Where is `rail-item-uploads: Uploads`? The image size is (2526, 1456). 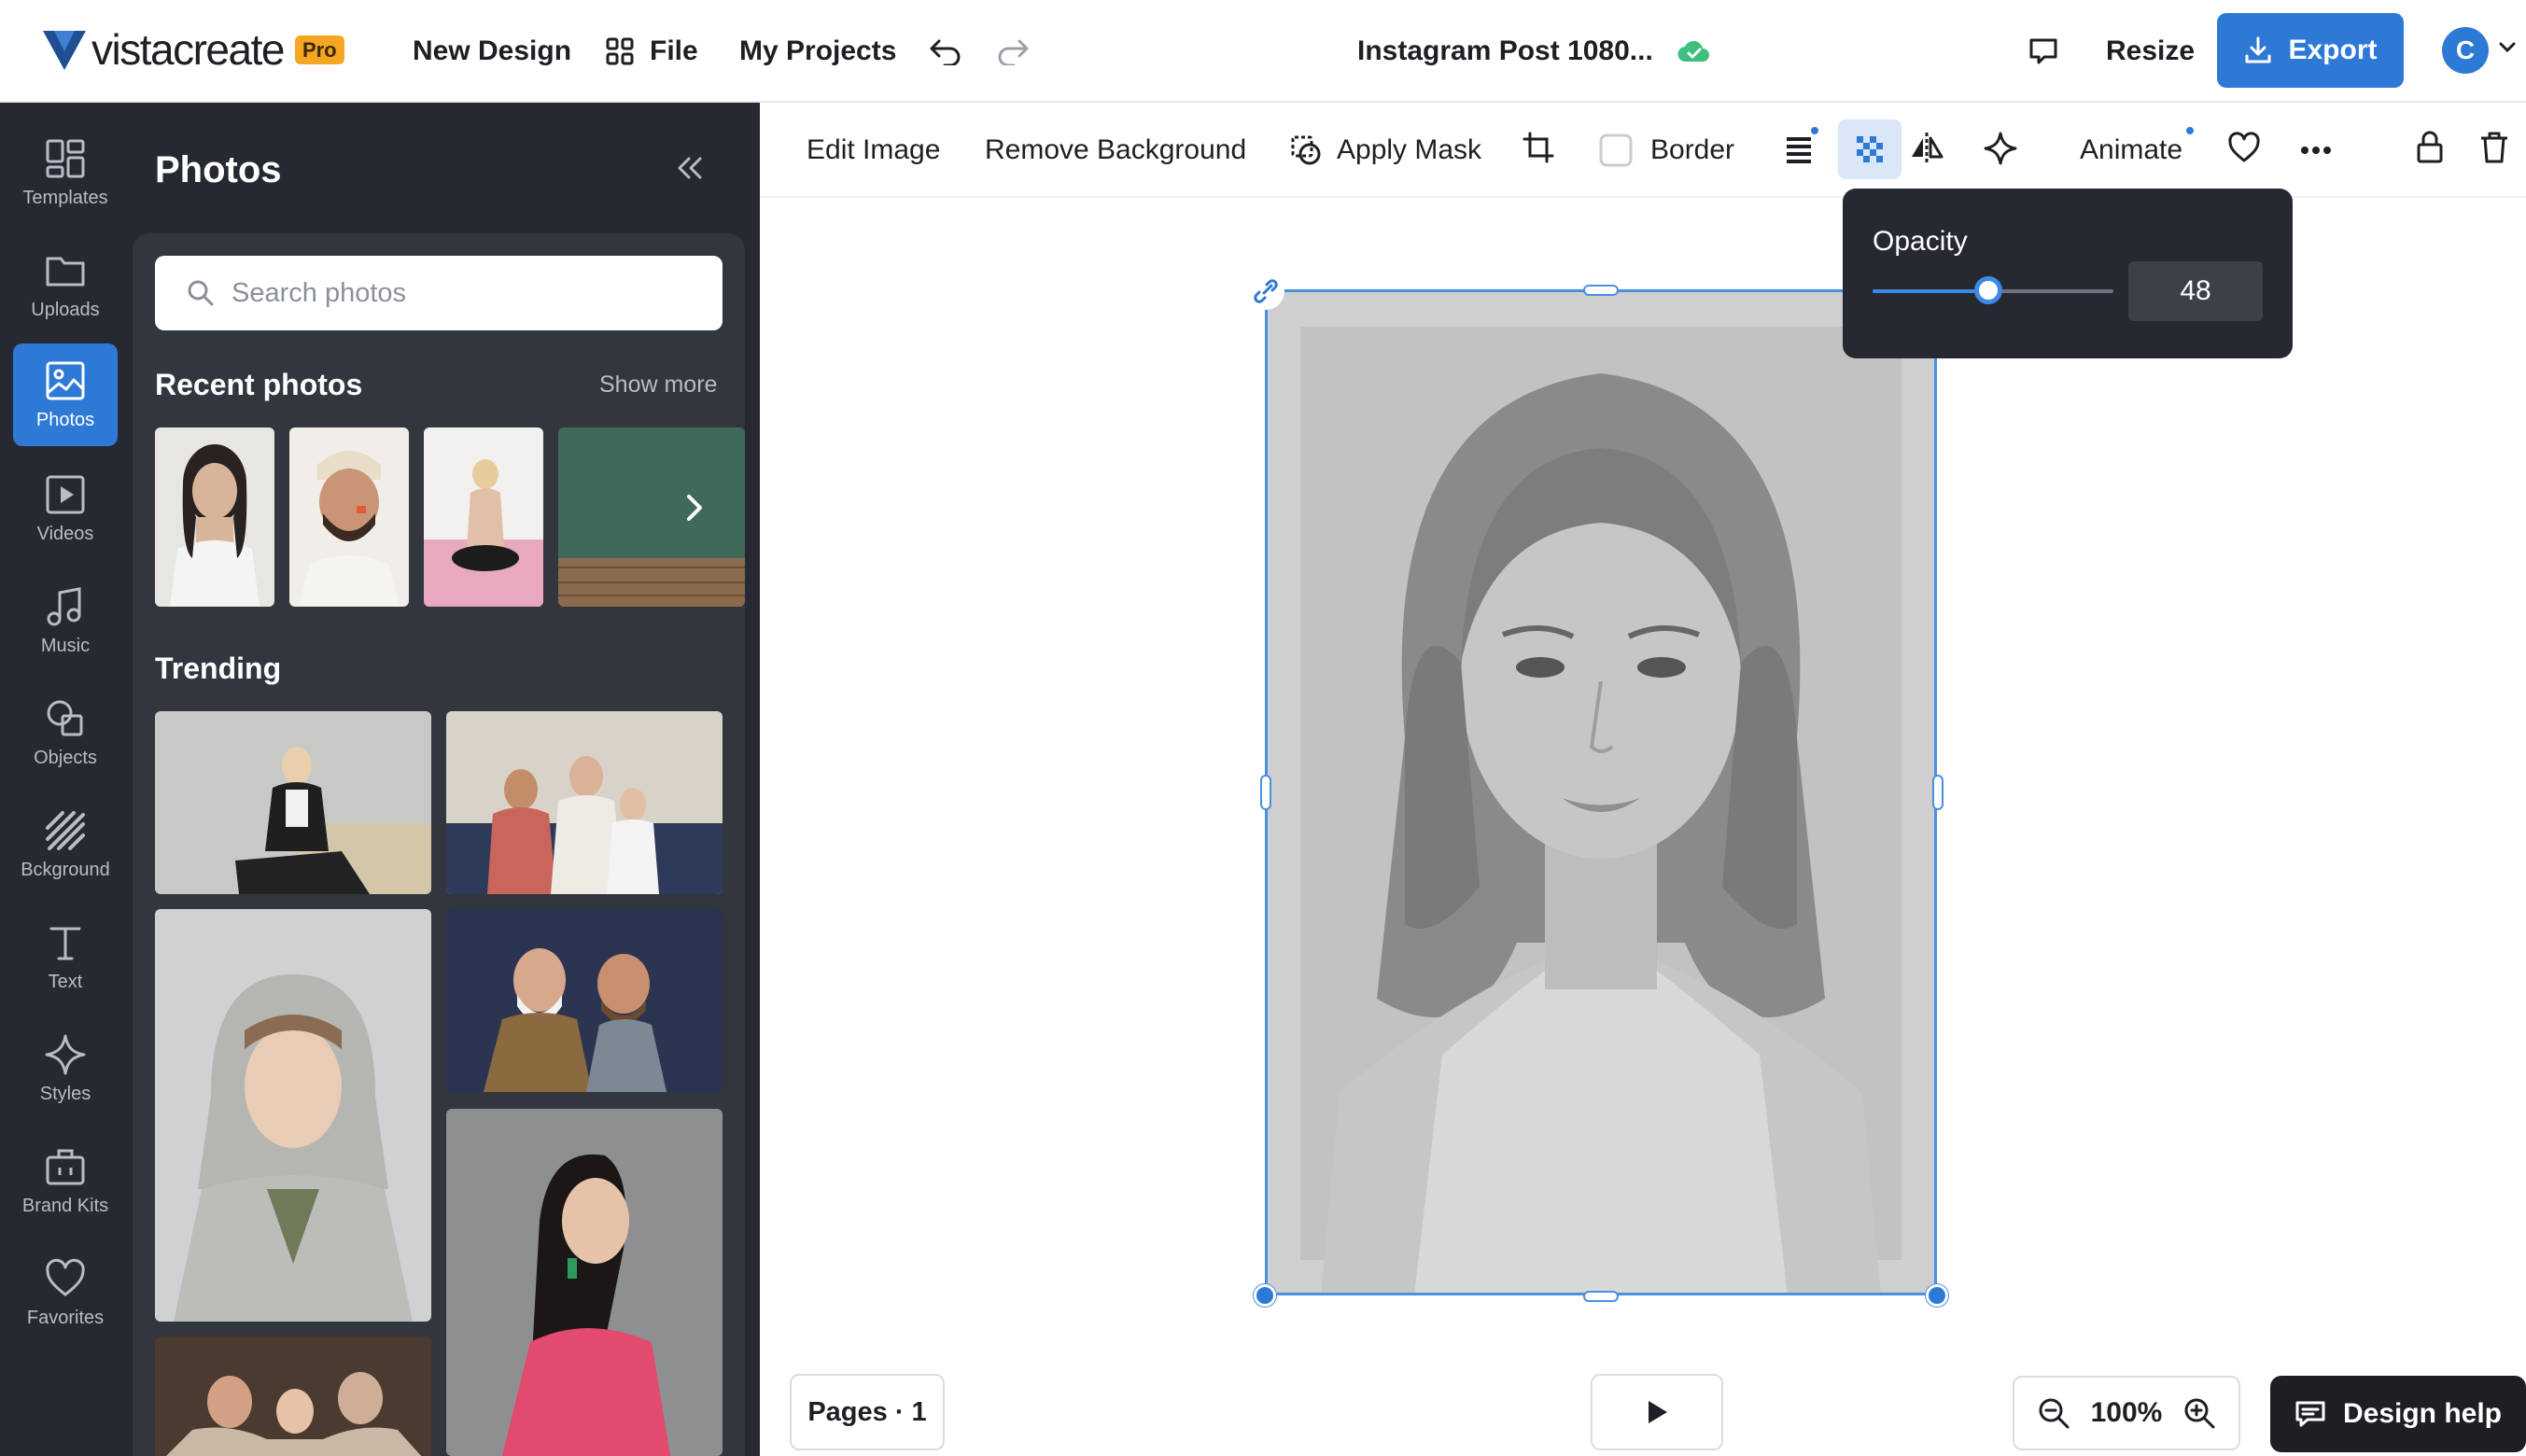
rail-item-uploads: Uploads is located at coordinates (65, 284).